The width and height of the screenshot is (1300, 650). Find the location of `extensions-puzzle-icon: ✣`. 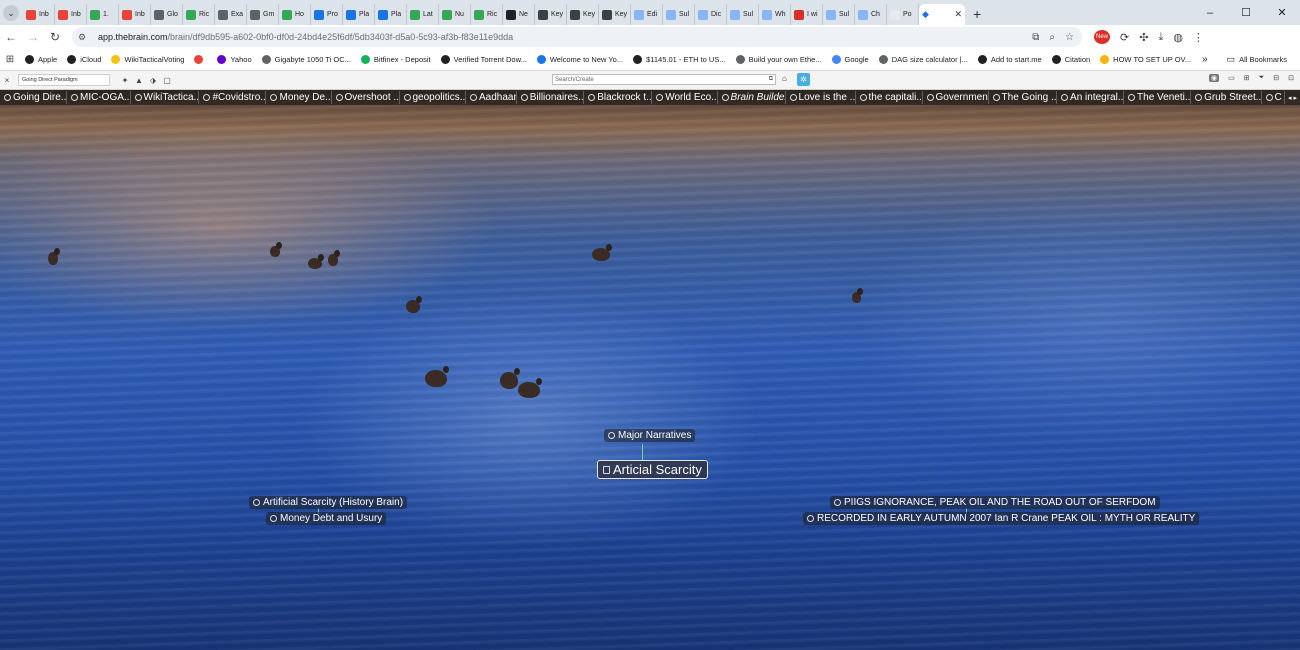

extensions-puzzle-icon: ✣ is located at coordinates (1143, 37).